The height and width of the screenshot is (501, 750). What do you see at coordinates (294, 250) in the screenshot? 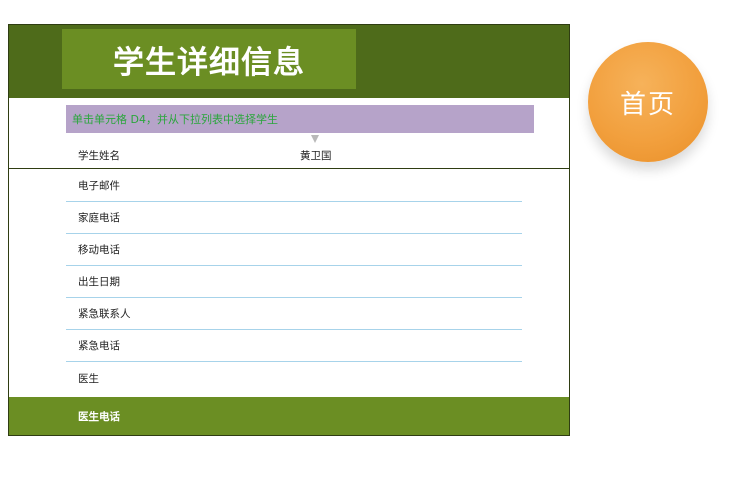
I see `mobile-phone-row: 移动电话` at bounding box center [294, 250].